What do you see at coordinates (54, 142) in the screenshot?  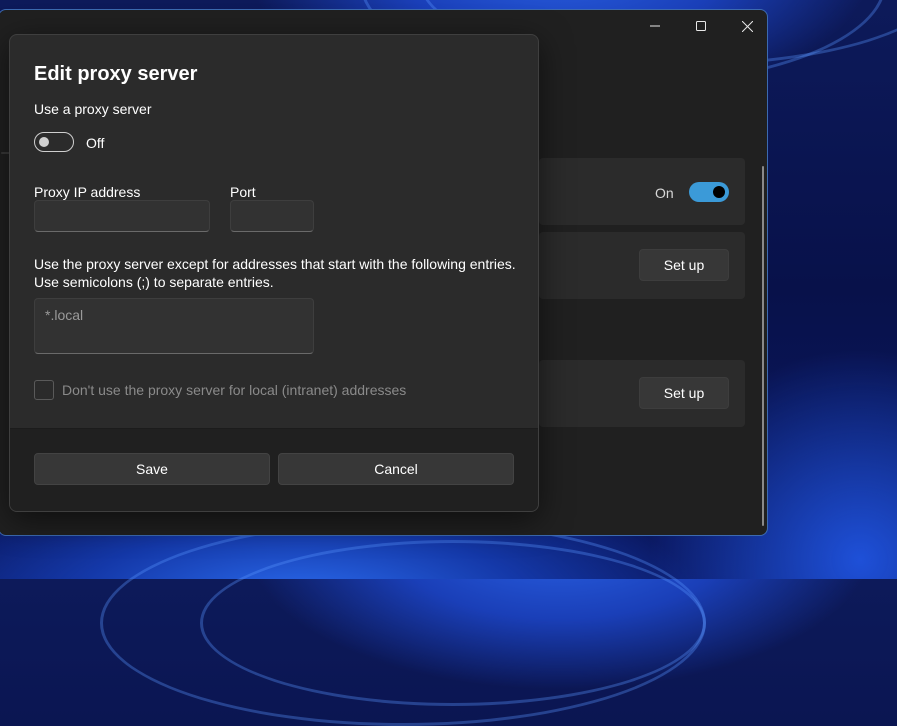 I see `use-proxy-toggle` at bounding box center [54, 142].